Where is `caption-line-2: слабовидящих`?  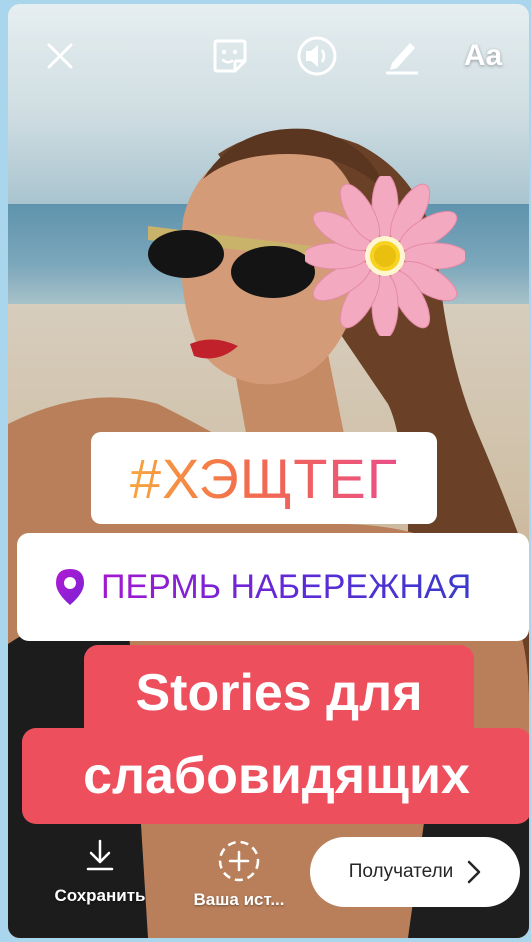 caption-line-2: слабовидящих is located at coordinates (275, 776).